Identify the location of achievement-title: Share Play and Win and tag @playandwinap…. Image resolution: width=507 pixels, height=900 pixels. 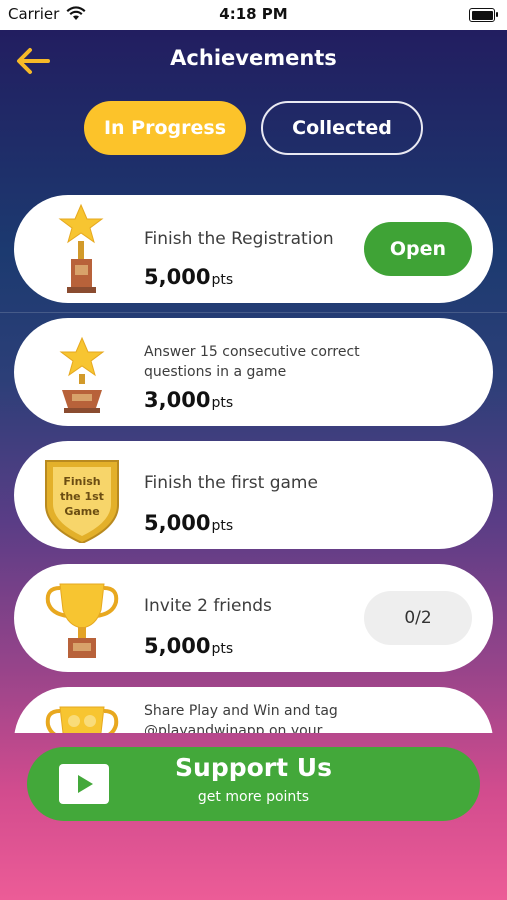
(241, 718).